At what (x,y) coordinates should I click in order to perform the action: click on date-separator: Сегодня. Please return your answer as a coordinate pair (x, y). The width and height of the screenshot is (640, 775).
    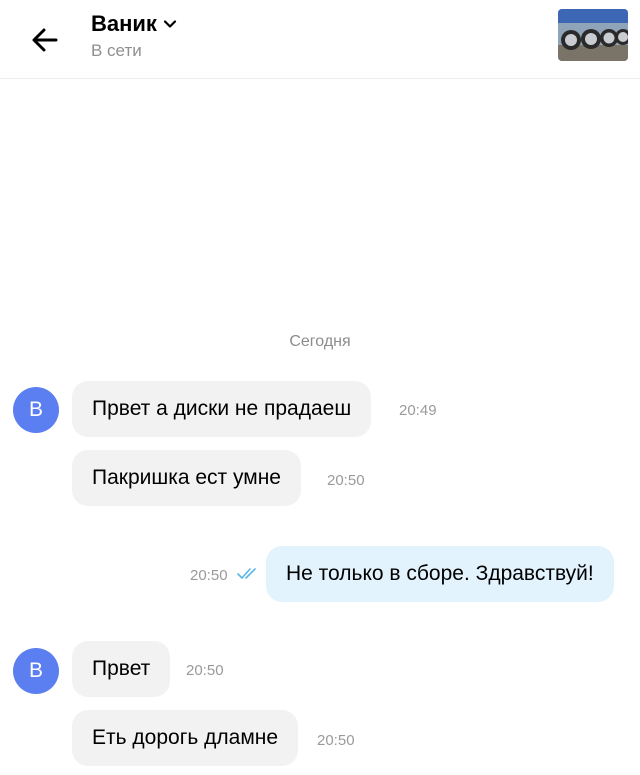
    Looking at the image, I should click on (320, 341).